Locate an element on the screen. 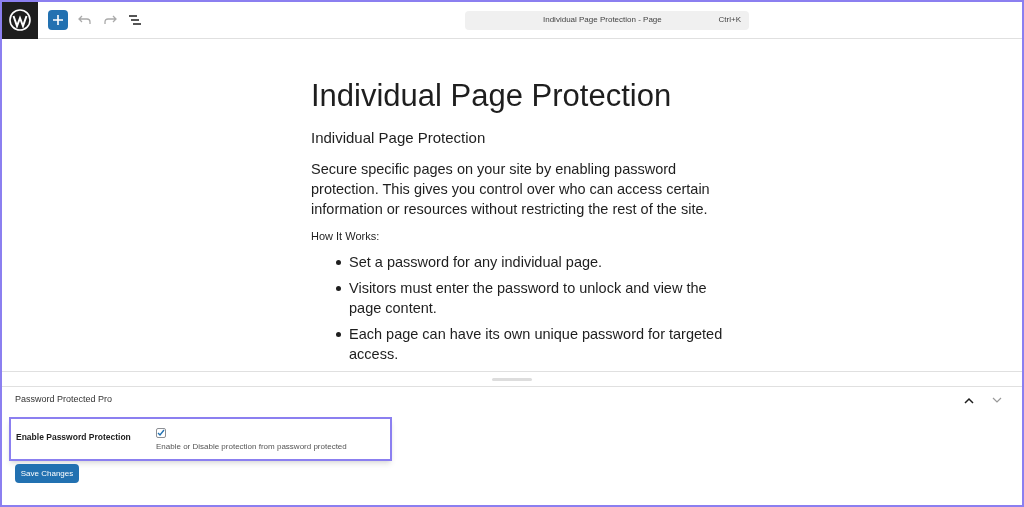 The height and width of the screenshot is (507, 1024). chevron-up-icon is located at coordinates (969, 400).